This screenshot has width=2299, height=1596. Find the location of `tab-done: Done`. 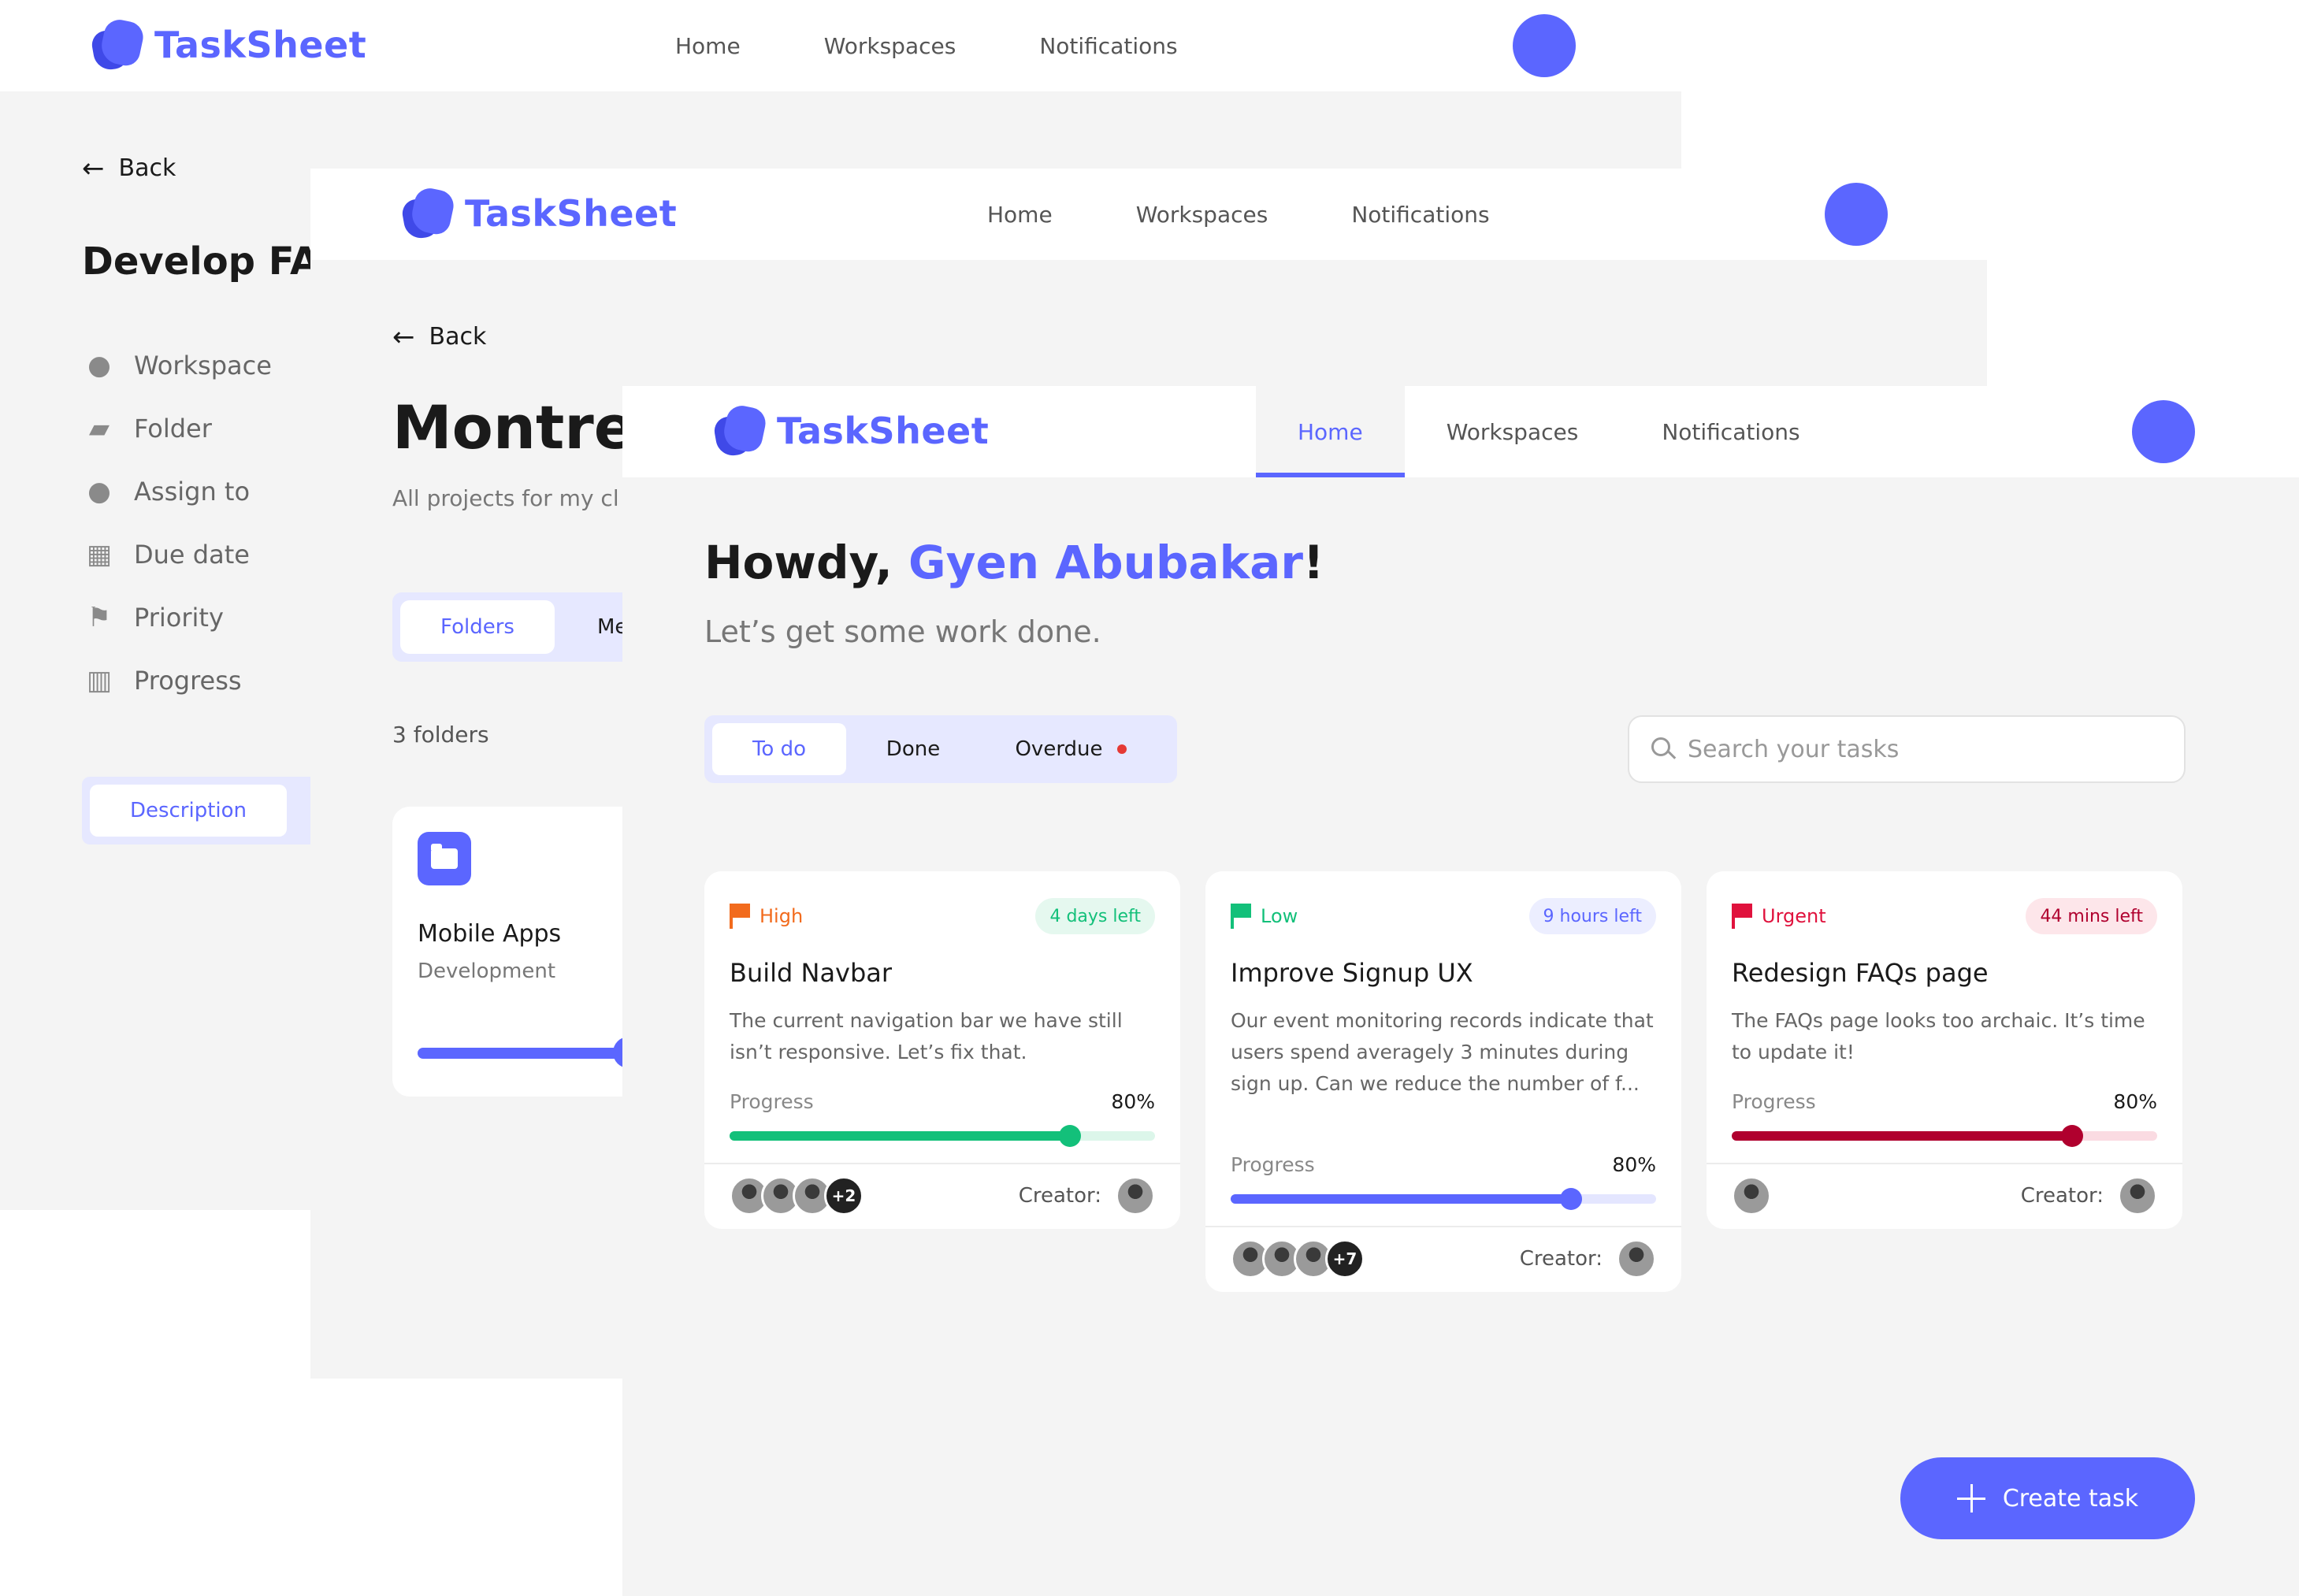

tab-done: Done is located at coordinates (913, 749).